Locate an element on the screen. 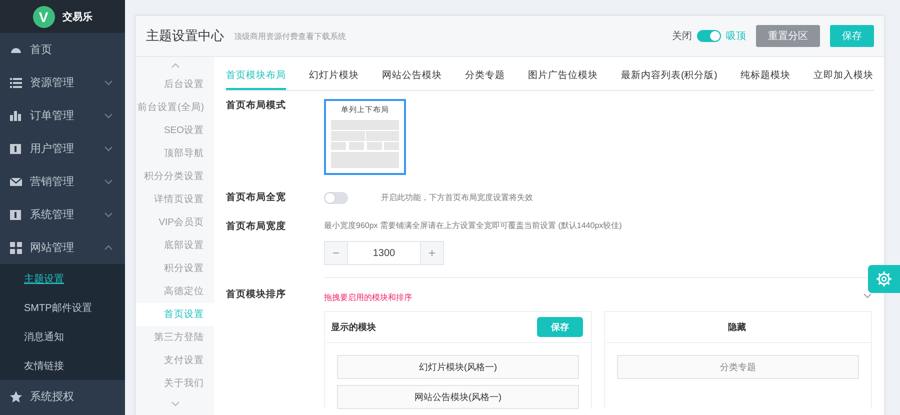 The image size is (900, 415). sidebar-item: 首页 is located at coordinates (62, 49).